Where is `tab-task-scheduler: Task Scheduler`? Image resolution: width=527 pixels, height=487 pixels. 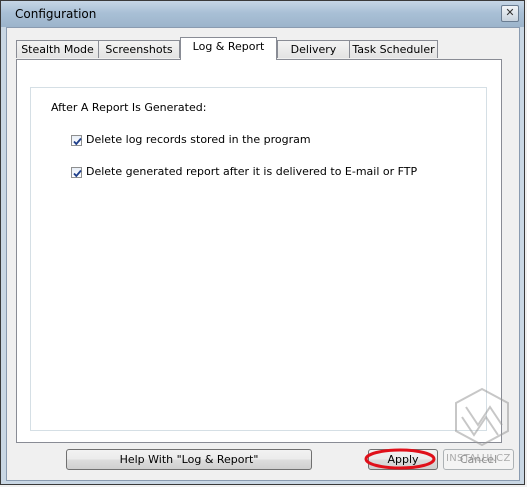
tab-task-scheduler: Task Scheduler is located at coordinates (393, 49).